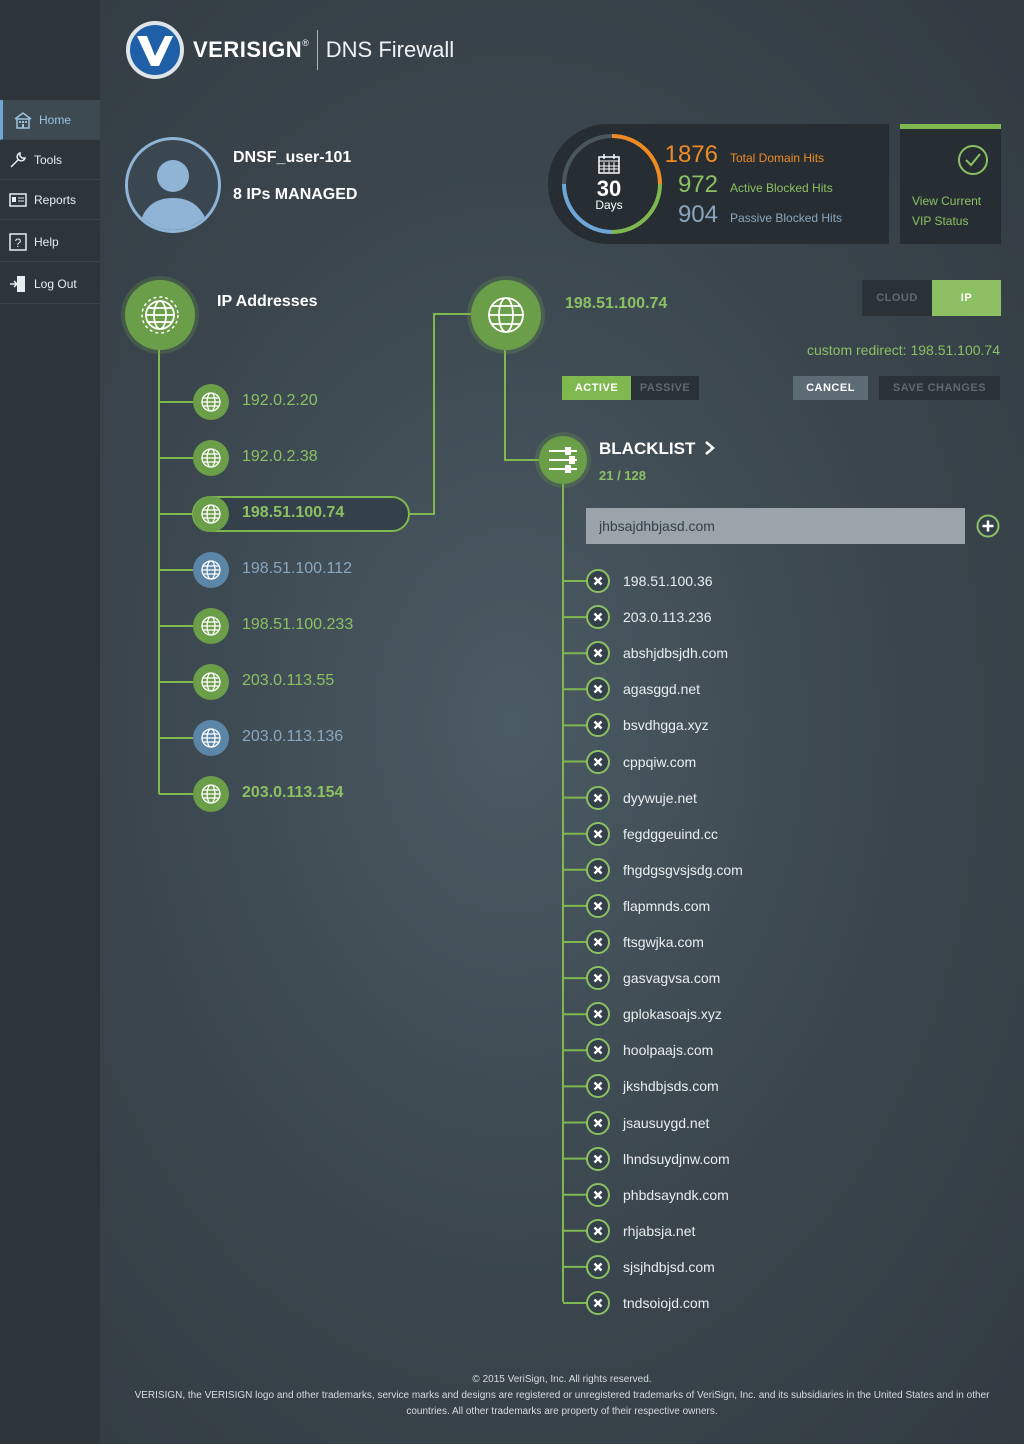 This screenshot has height=1444, width=1024. Describe the element at coordinates (668, 581) in the screenshot. I see `blacklist-entry: 198.51.100.36` at that location.